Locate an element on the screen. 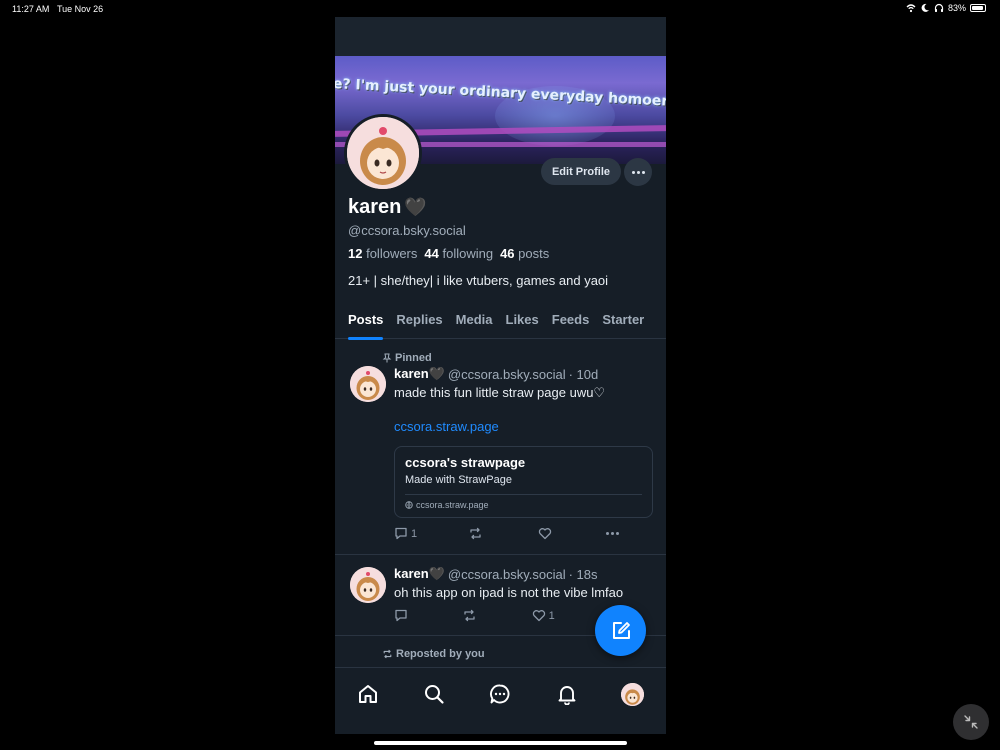  reply-button: 1 is located at coordinates (405, 533).